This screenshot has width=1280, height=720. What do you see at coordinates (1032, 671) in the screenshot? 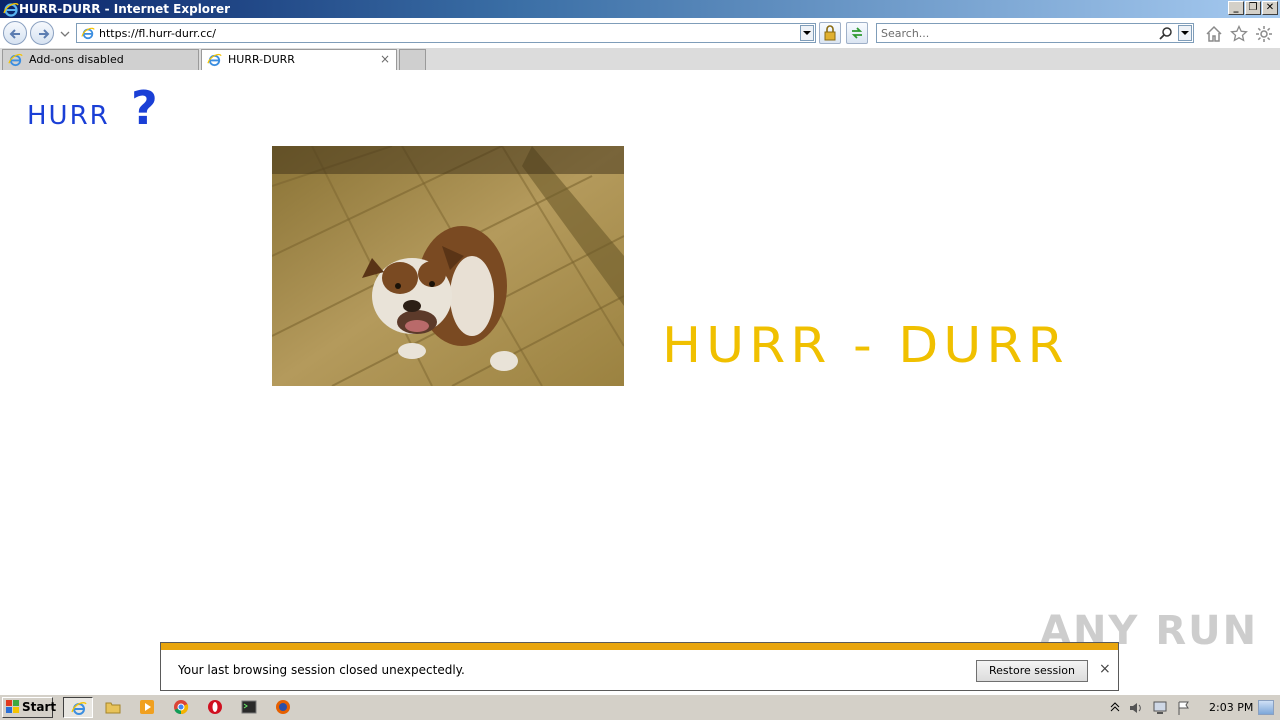
I see `restore-session-button: Restore session` at bounding box center [1032, 671].